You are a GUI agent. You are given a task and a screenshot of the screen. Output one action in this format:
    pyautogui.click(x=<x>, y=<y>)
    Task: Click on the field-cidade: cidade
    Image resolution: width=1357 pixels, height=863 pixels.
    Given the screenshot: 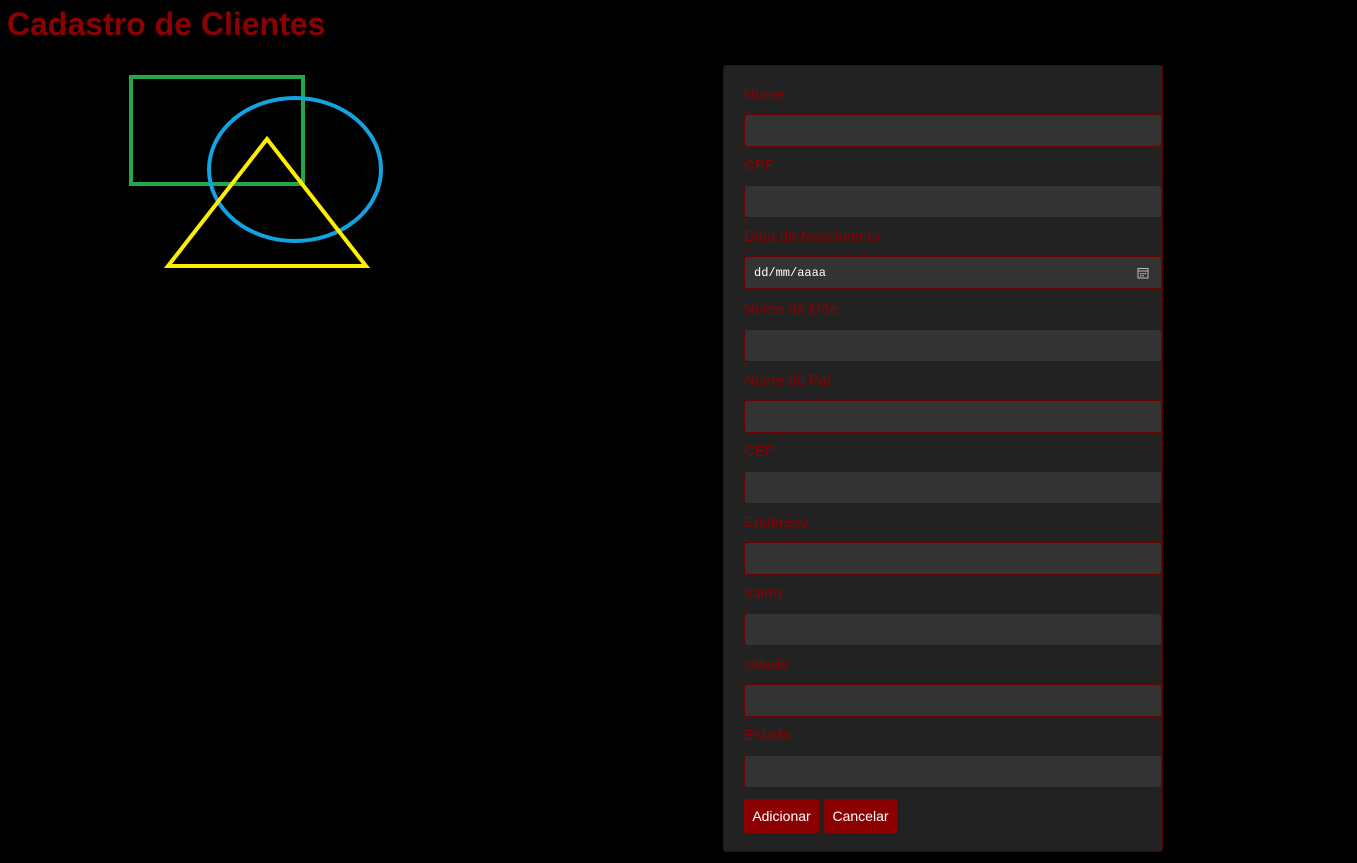 What is the action you would take?
    pyautogui.click(x=953, y=686)
    